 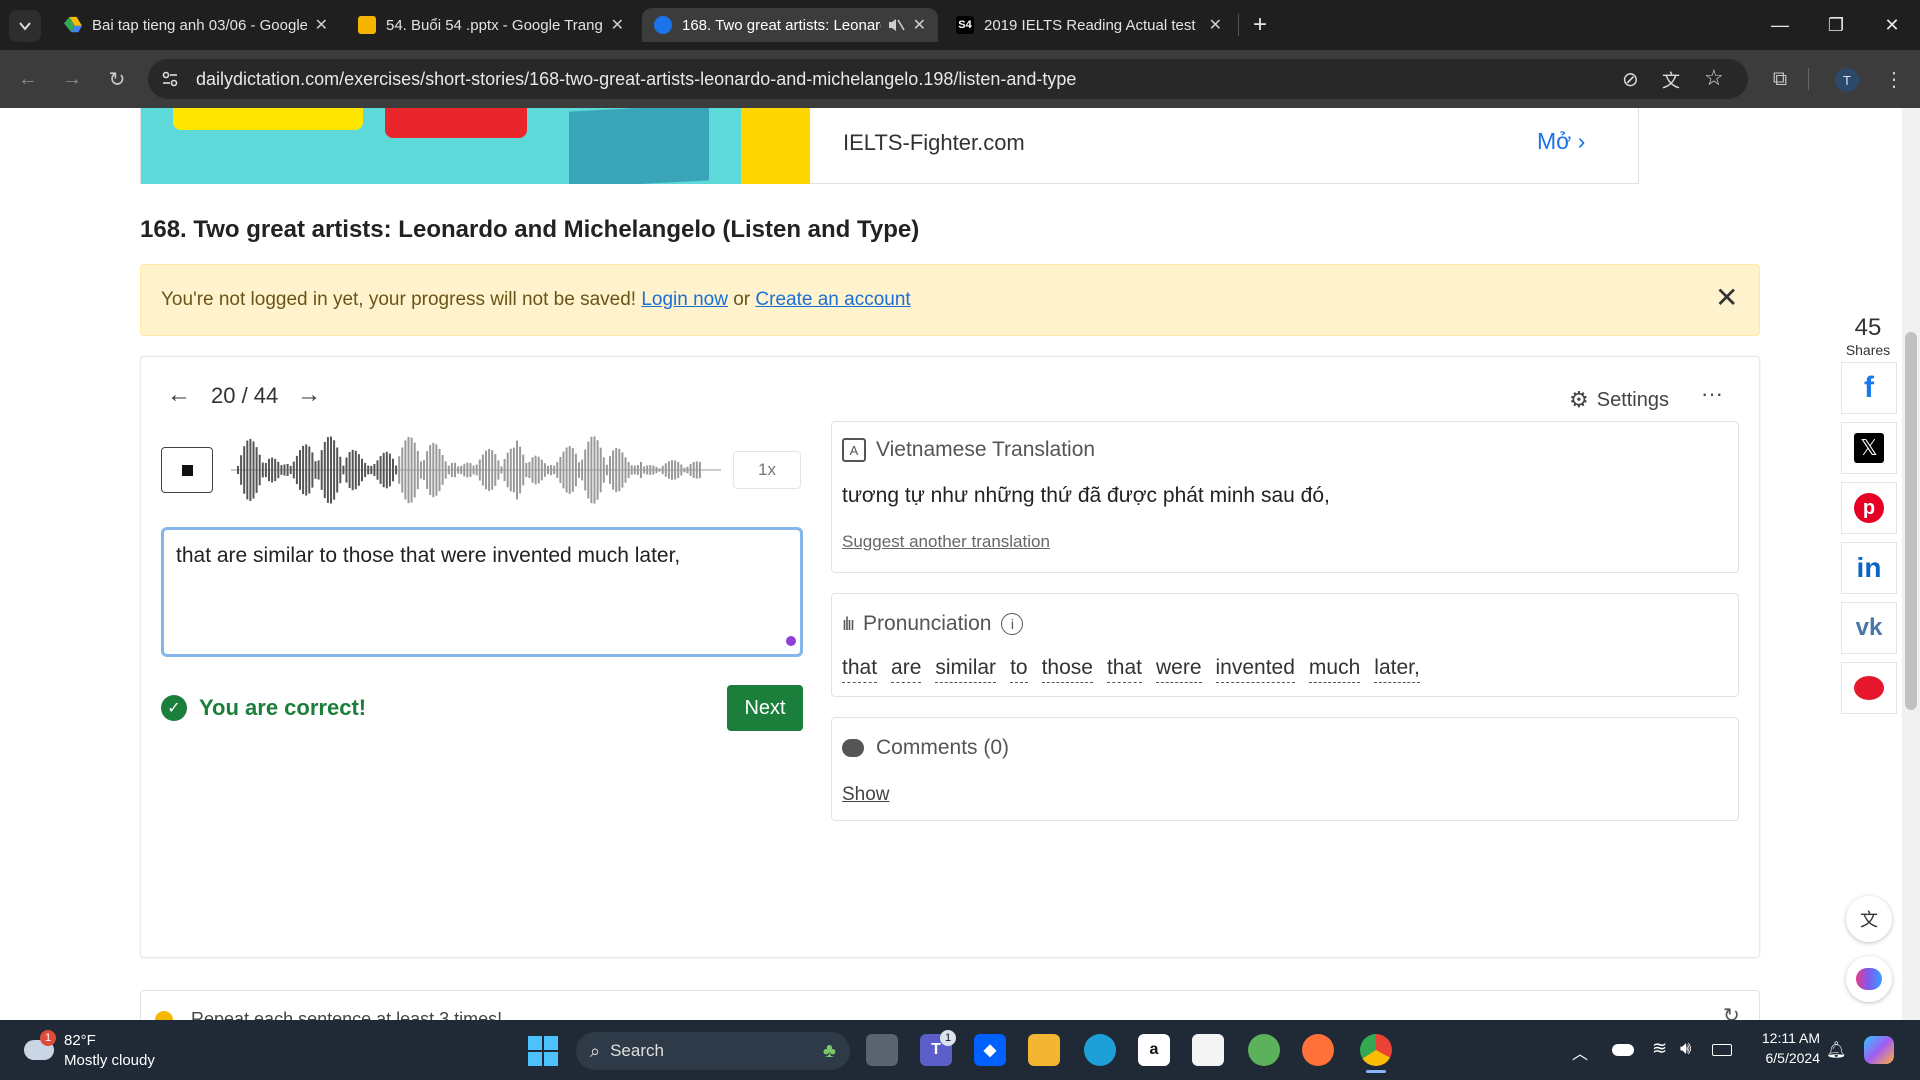 I want to click on page-translate-button: 文, so click(x=1869, y=919).